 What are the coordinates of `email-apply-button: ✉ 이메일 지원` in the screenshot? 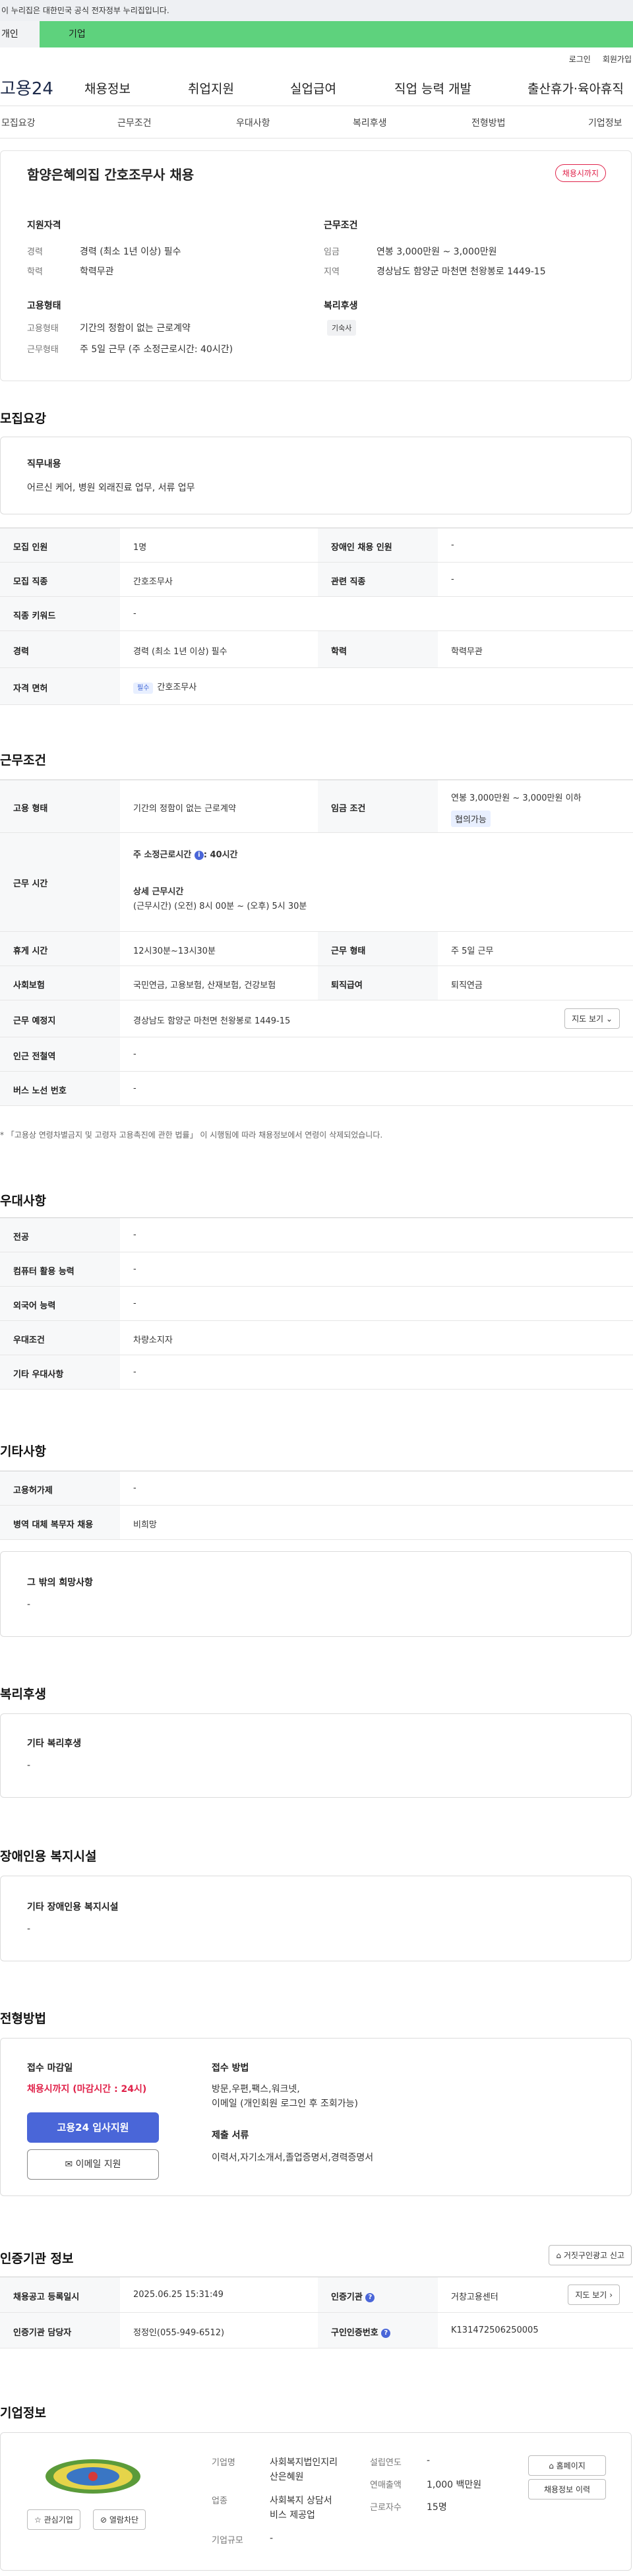 It's located at (93, 2164).